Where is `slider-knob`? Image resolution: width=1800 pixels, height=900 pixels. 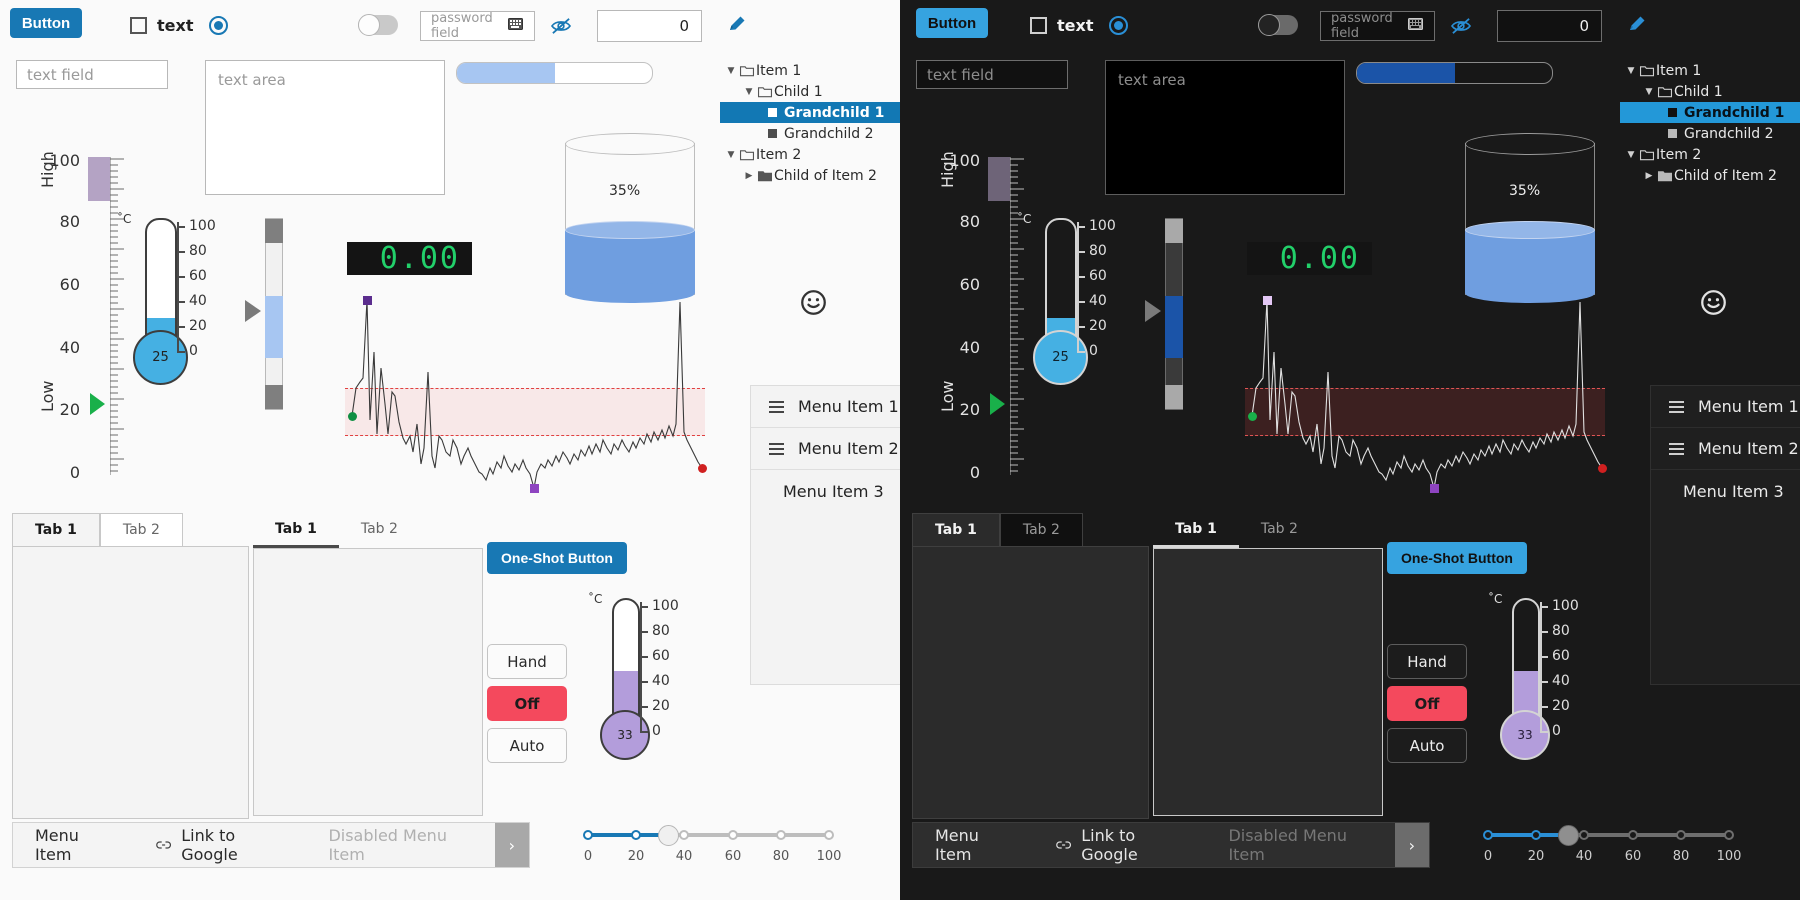 slider-knob is located at coordinates (668, 835).